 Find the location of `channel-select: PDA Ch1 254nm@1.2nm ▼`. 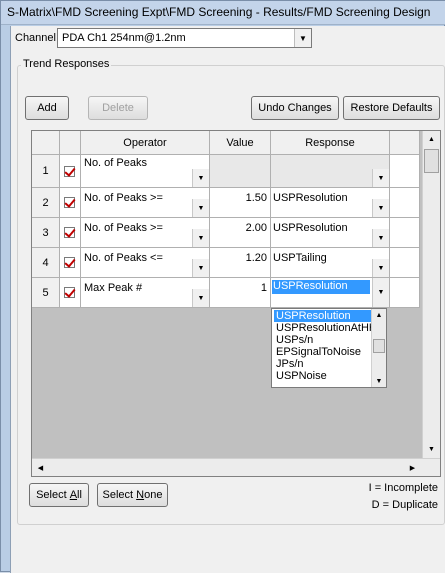

channel-select: PDA Ch1 254nm@1.2nm ▼ is located at coordinates (184, 38).